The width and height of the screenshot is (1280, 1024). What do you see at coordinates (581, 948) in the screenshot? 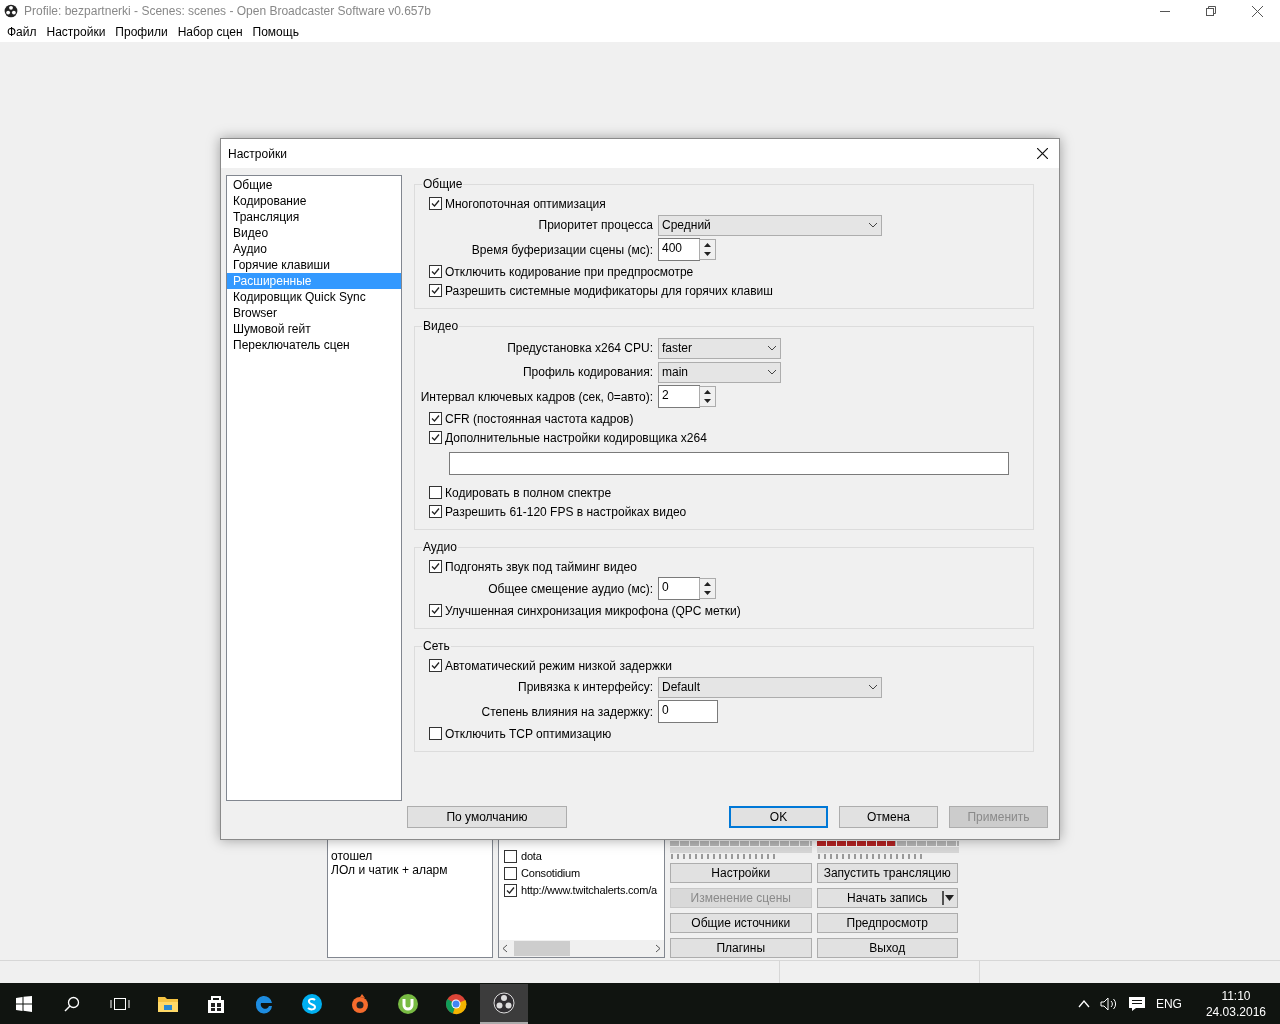
I see `horizontal-scrollbar` at bounding box center [581, 948].